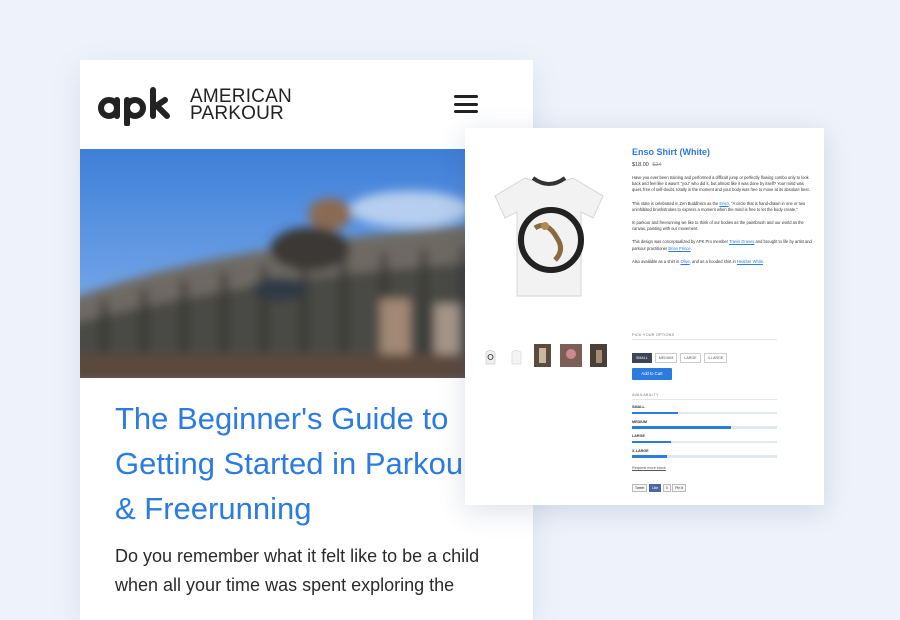 This screenshot has height=620, width=900. What do you see at coordinates (690, 358) in the screenshot?
I see `size-large-button: LARGE` at bounding box center [690, 358].